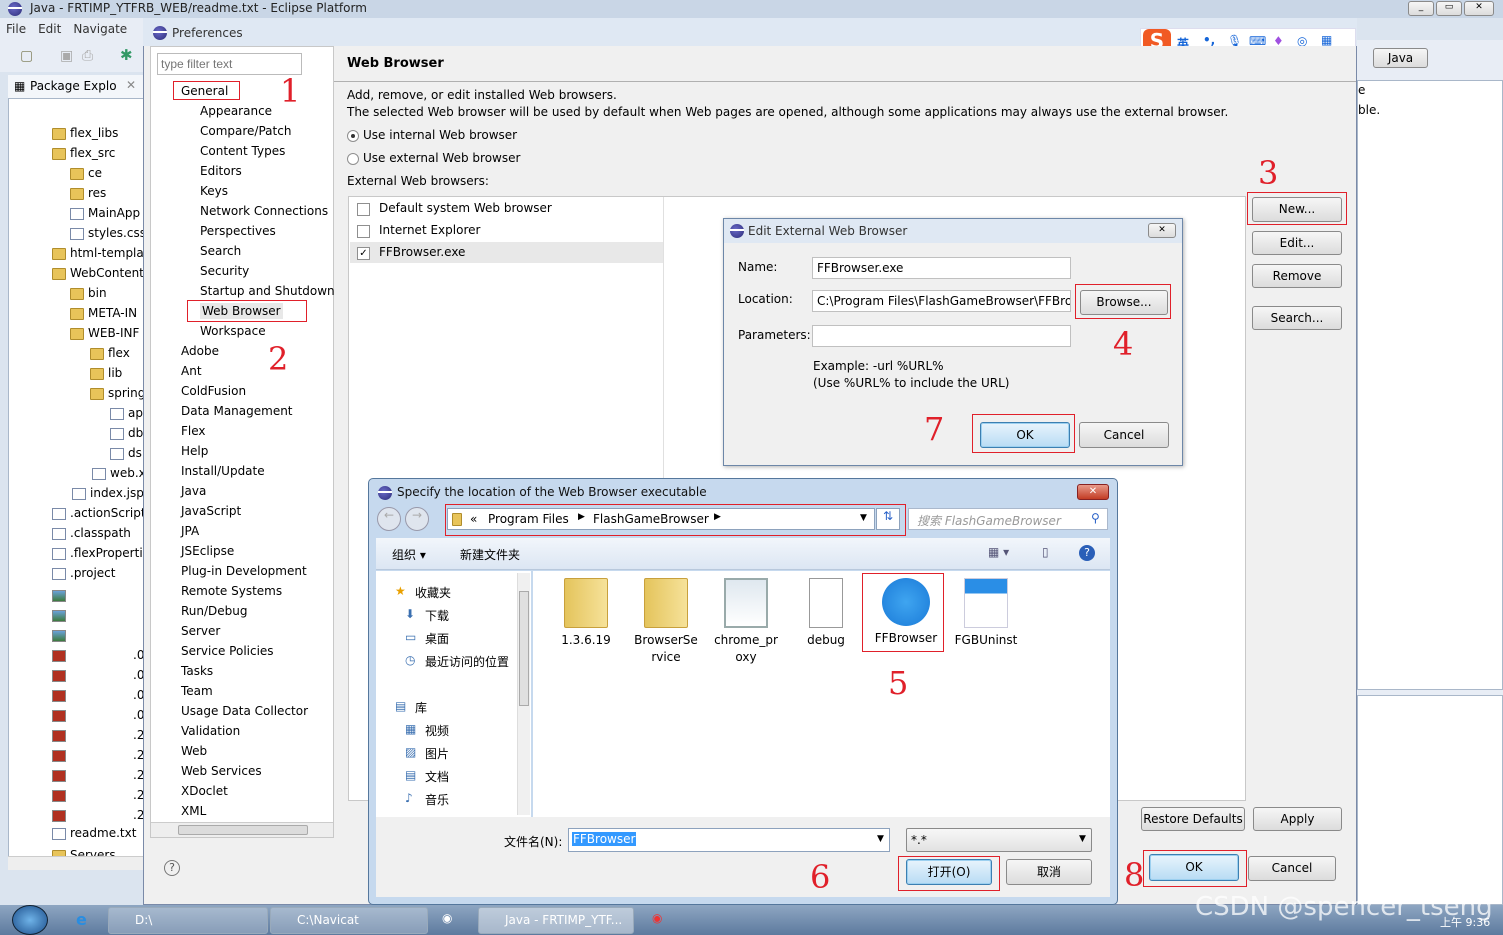 Image resolution: width=1503 pixels, height=935 pixels. I want to click on package-tree-item: .actionScript, so click(99, 513).